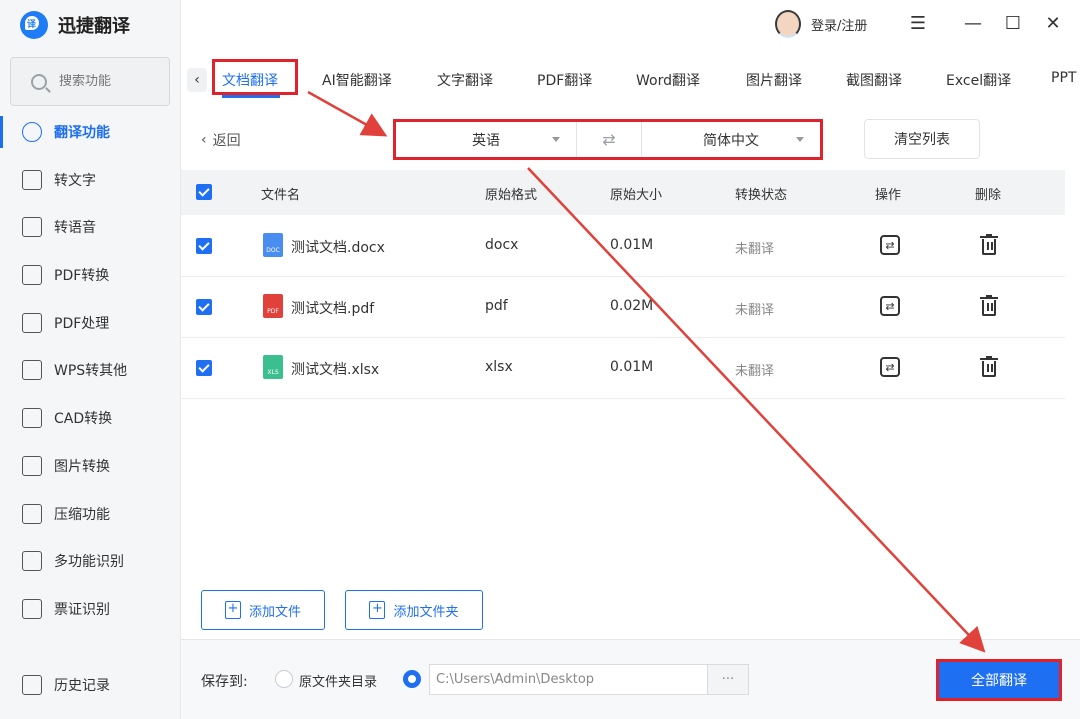  What do you see at coordinates (273, 306) in the screenshot?
I see `pdf-file-icon: PDF` at bounding box center [273, 306].